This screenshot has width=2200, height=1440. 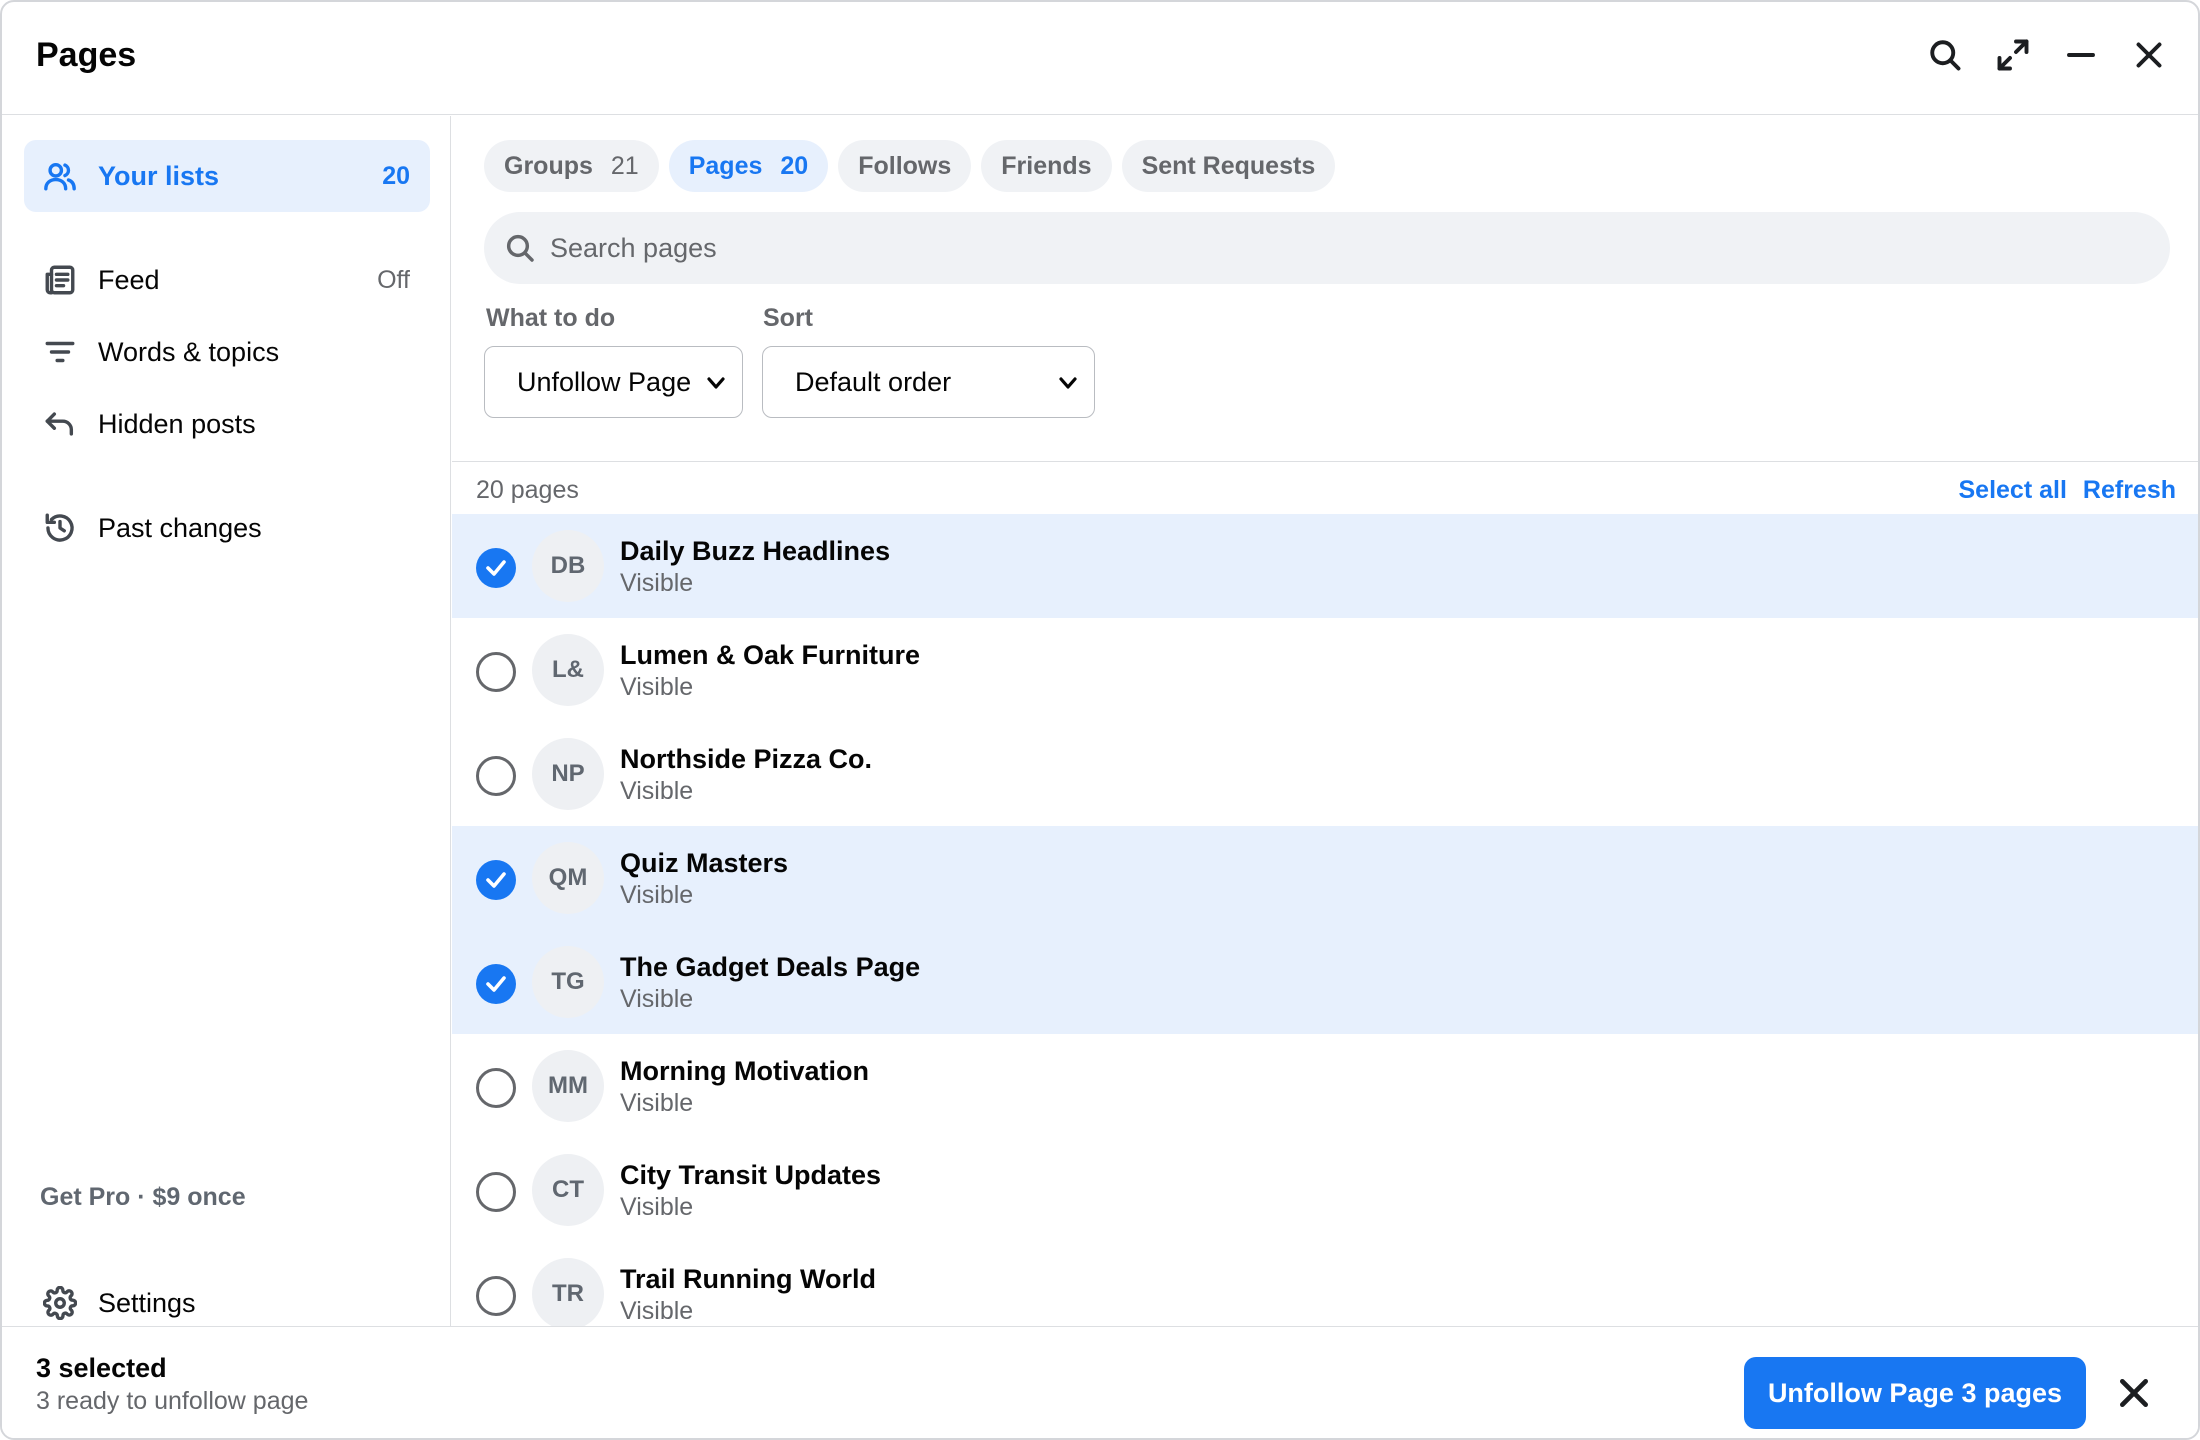 What do you see at coordinates (86, 55) in the screenshot?
I see `window-title: Pages` at bounding box center [86, 55].